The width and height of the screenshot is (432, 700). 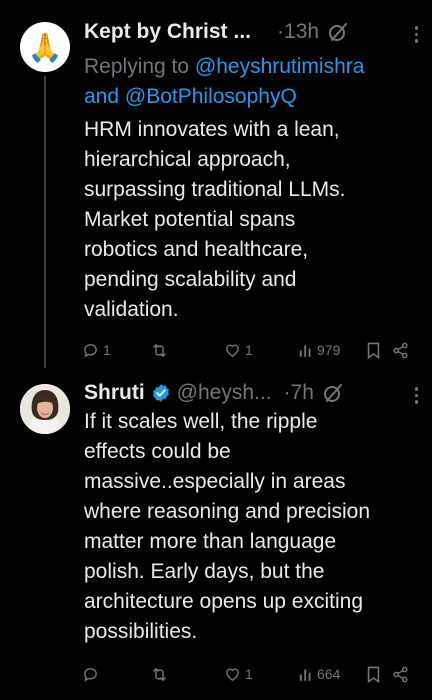 I want to click on text-line: pending scalability and, so click(x=190, y=279).